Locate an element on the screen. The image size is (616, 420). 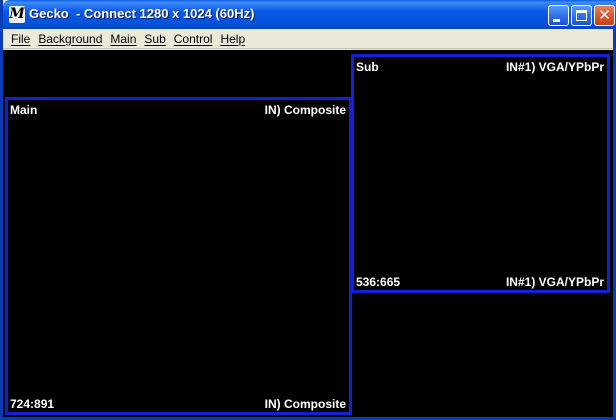
menu-help: Help is located at coordinates (232, 39).